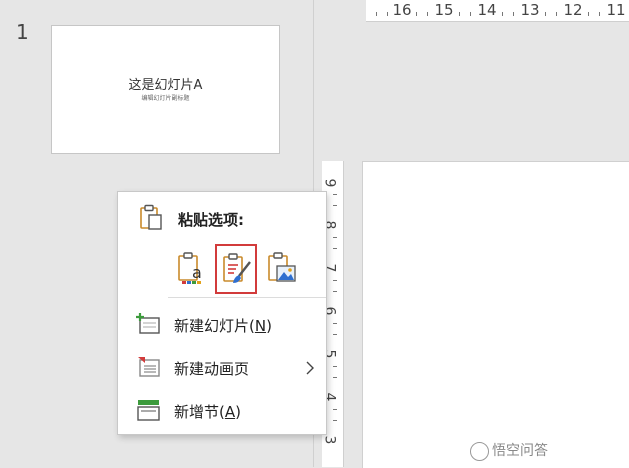  I want to click on paste-keep-text-only-button: a, so click(192, 269).